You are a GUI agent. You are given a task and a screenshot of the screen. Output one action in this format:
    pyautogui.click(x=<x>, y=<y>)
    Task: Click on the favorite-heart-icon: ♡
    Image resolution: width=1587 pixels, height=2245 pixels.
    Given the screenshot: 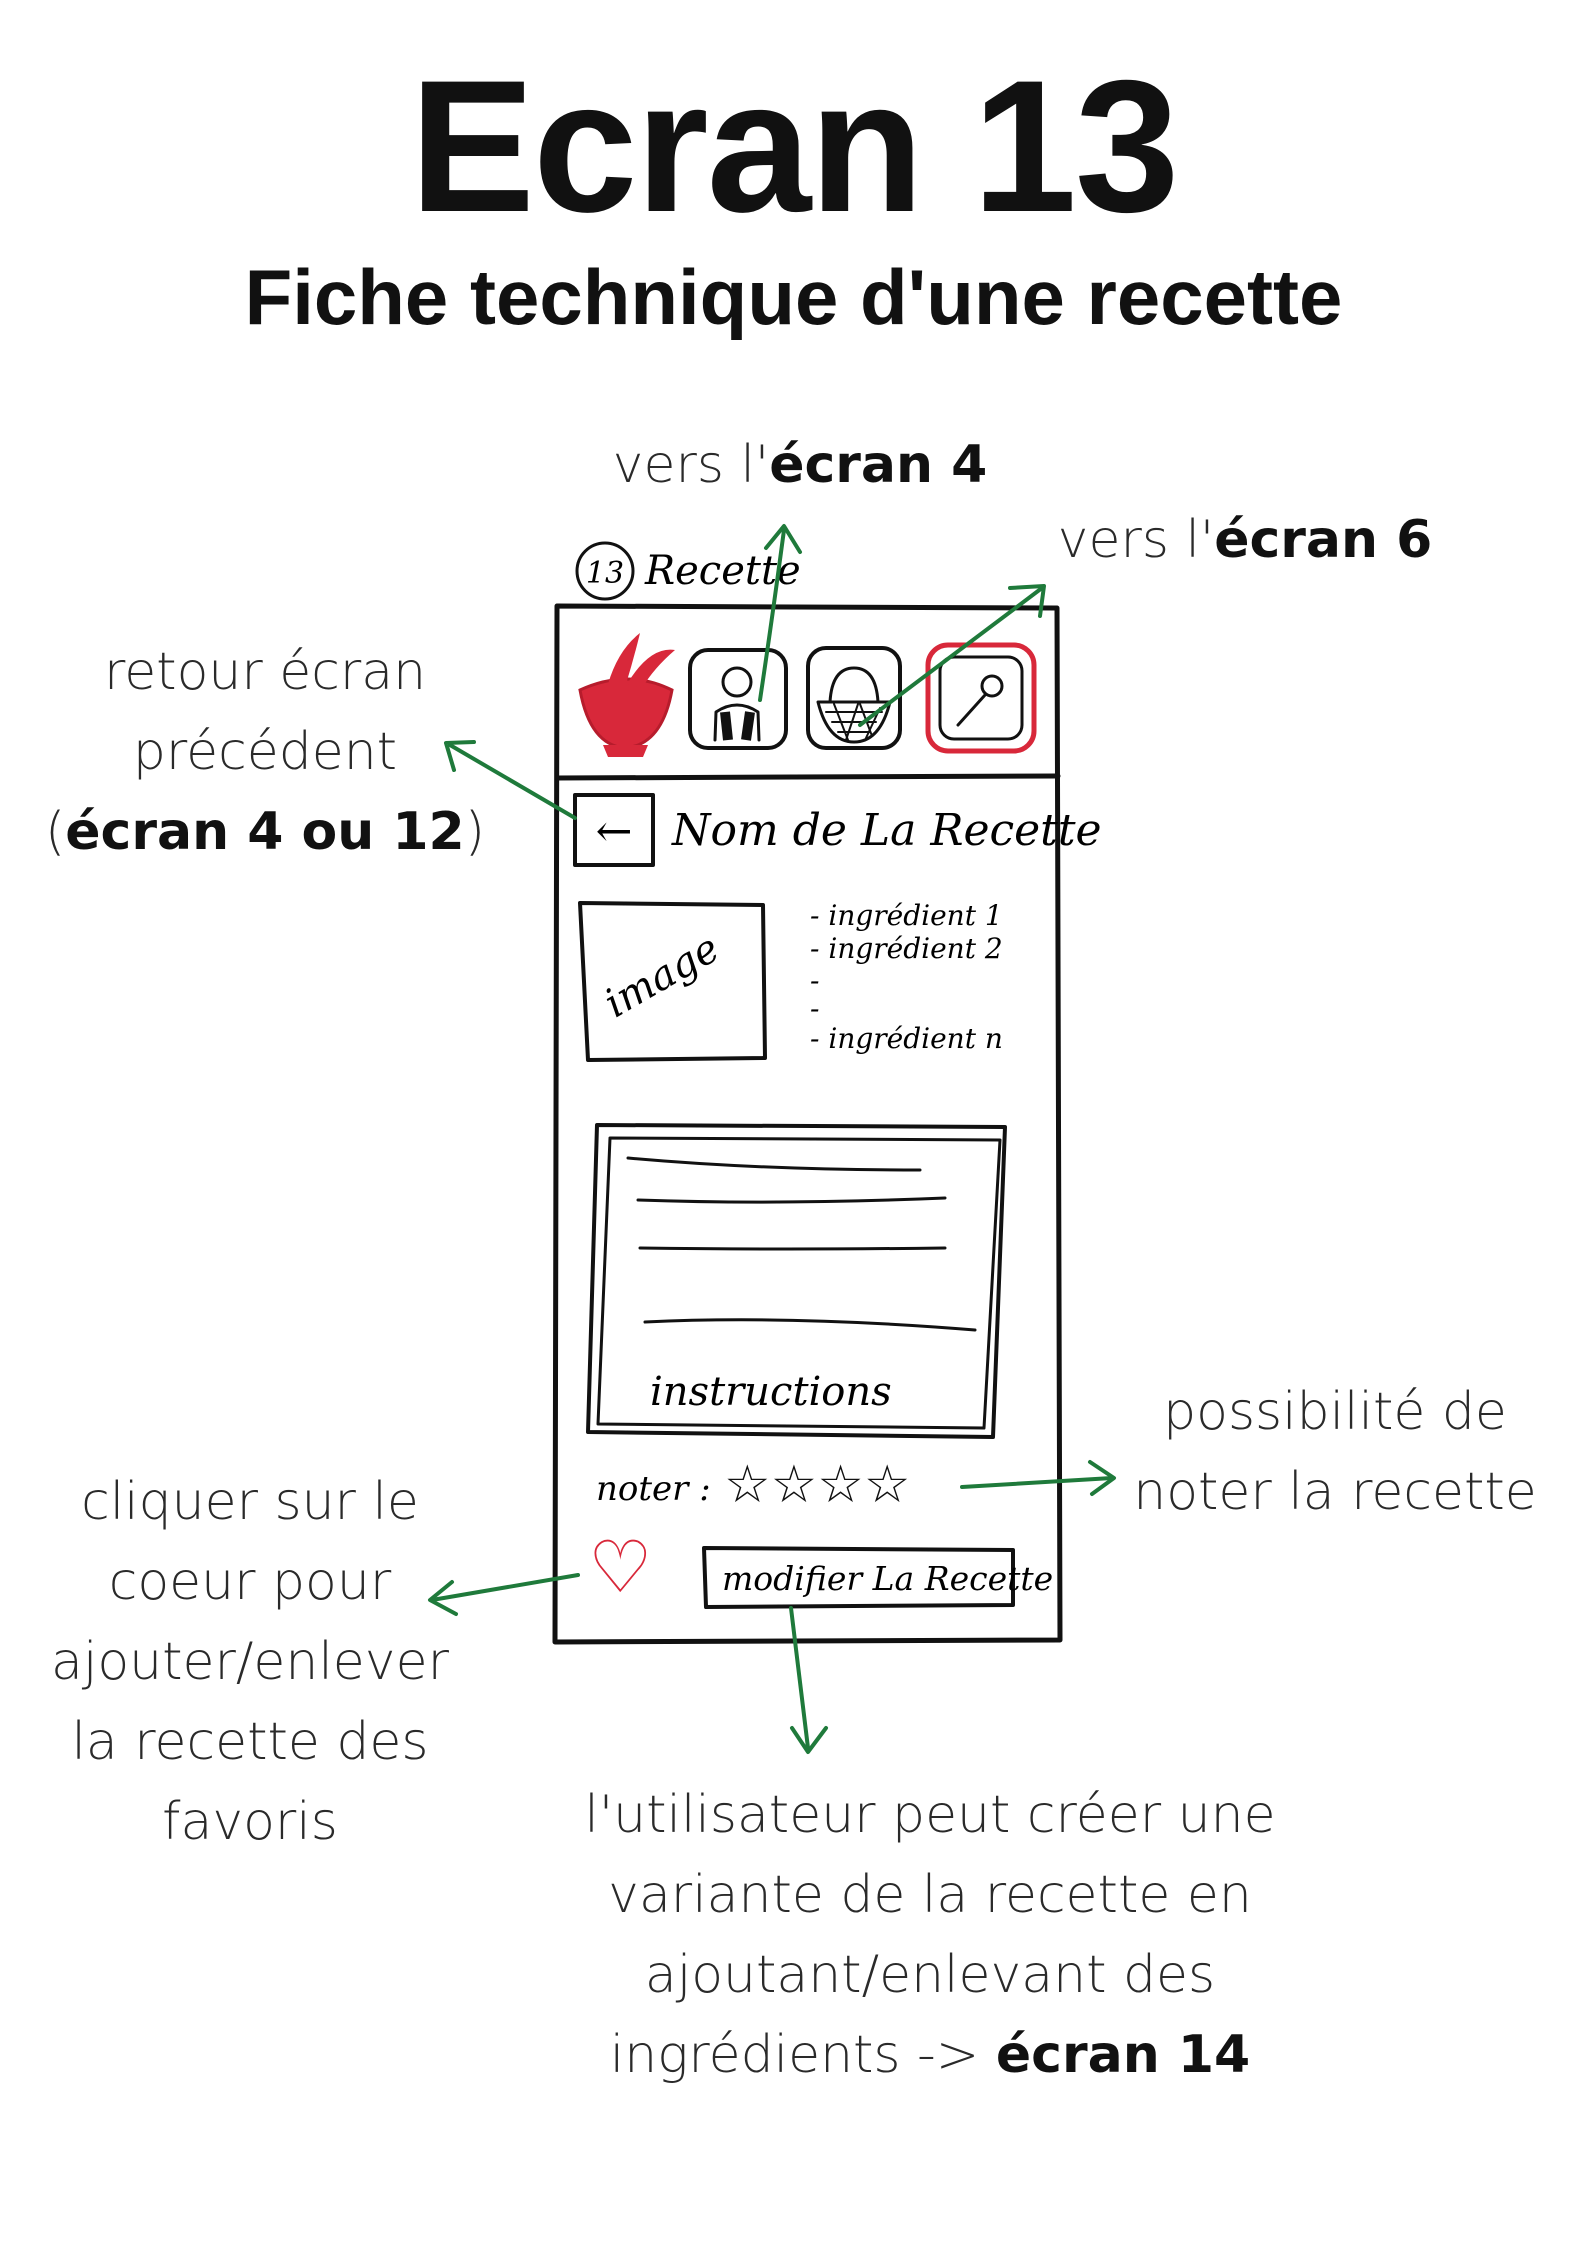 What is the action you would take?
    pyautogui.click(x=620, y=1567)
    